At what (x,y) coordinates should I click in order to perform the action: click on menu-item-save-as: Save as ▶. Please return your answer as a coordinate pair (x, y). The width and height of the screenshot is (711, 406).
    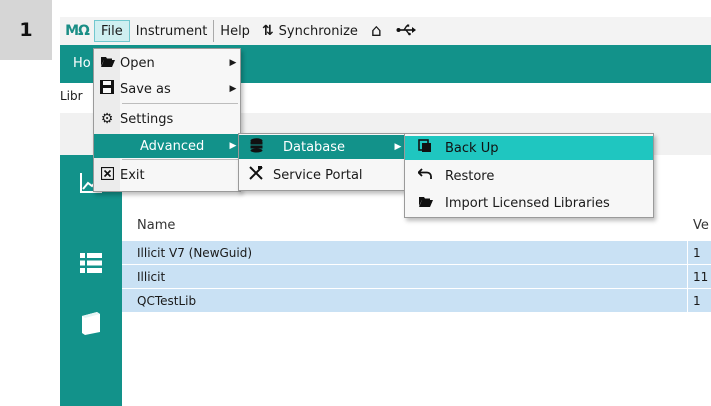
    Looking at the image, I should click on (167, 89).